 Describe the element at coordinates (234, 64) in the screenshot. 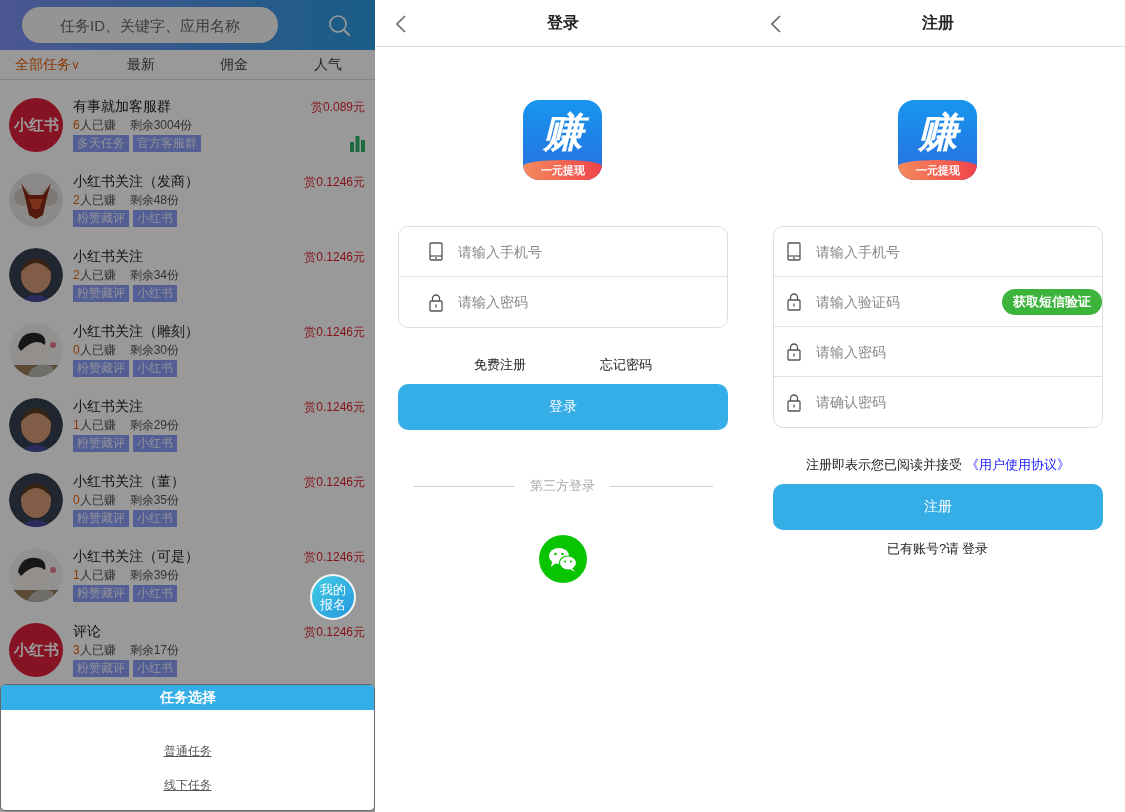

I see `tab: 佣金` at that location.